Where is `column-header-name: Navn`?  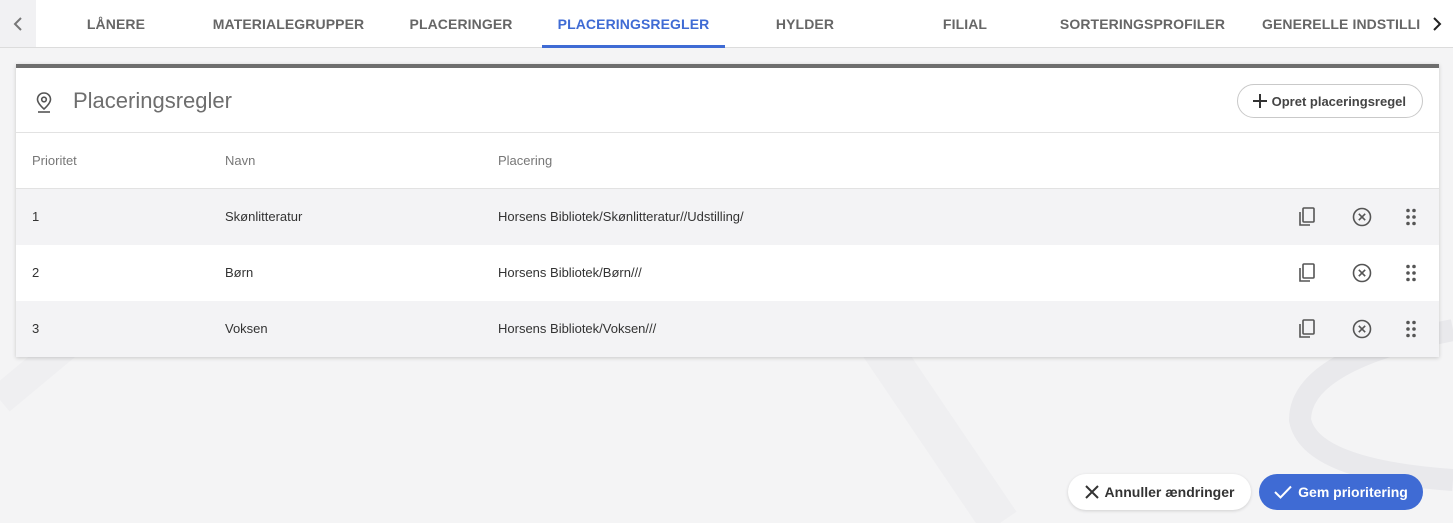
column-header-name: Navn is located at coordinates (240, 160).